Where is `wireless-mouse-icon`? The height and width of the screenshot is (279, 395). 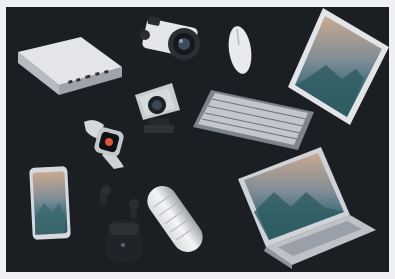
wireless-mouse-icon is located at coordinates (240, 50).